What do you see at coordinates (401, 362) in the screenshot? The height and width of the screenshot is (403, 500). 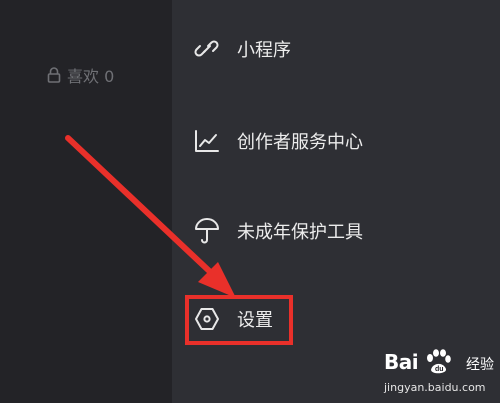 I see `baidu-logo-text: Bai` at bounding box center [401, 362].